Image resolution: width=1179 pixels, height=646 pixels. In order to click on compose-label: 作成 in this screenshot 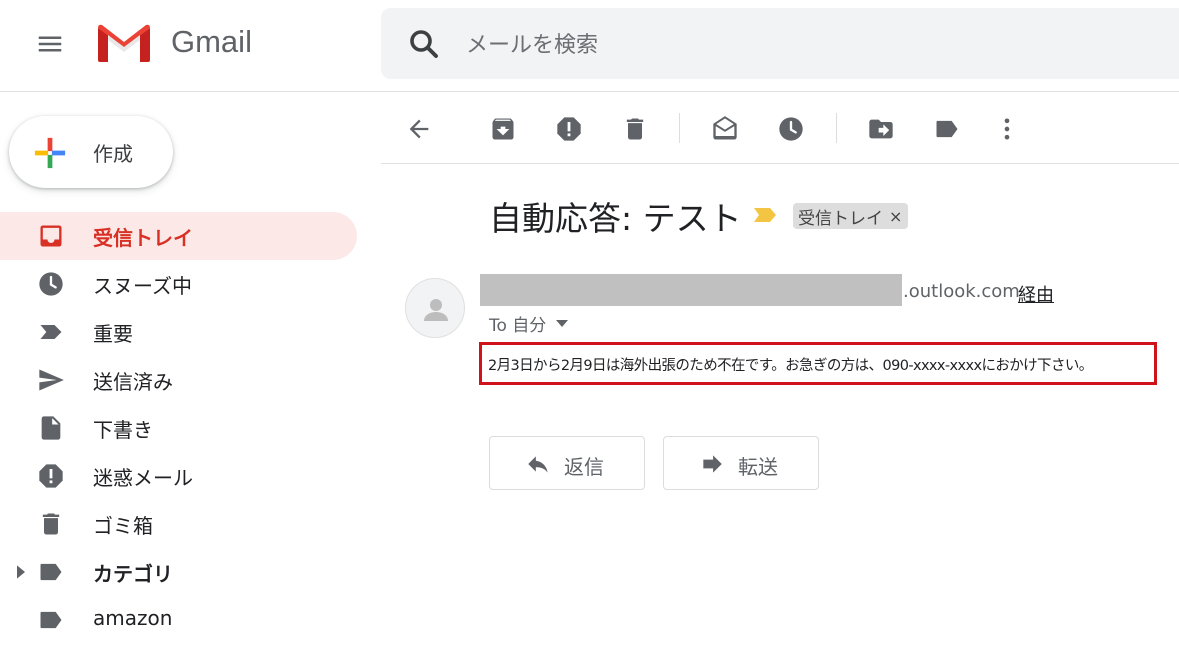, I will do `click(113, 154)`.